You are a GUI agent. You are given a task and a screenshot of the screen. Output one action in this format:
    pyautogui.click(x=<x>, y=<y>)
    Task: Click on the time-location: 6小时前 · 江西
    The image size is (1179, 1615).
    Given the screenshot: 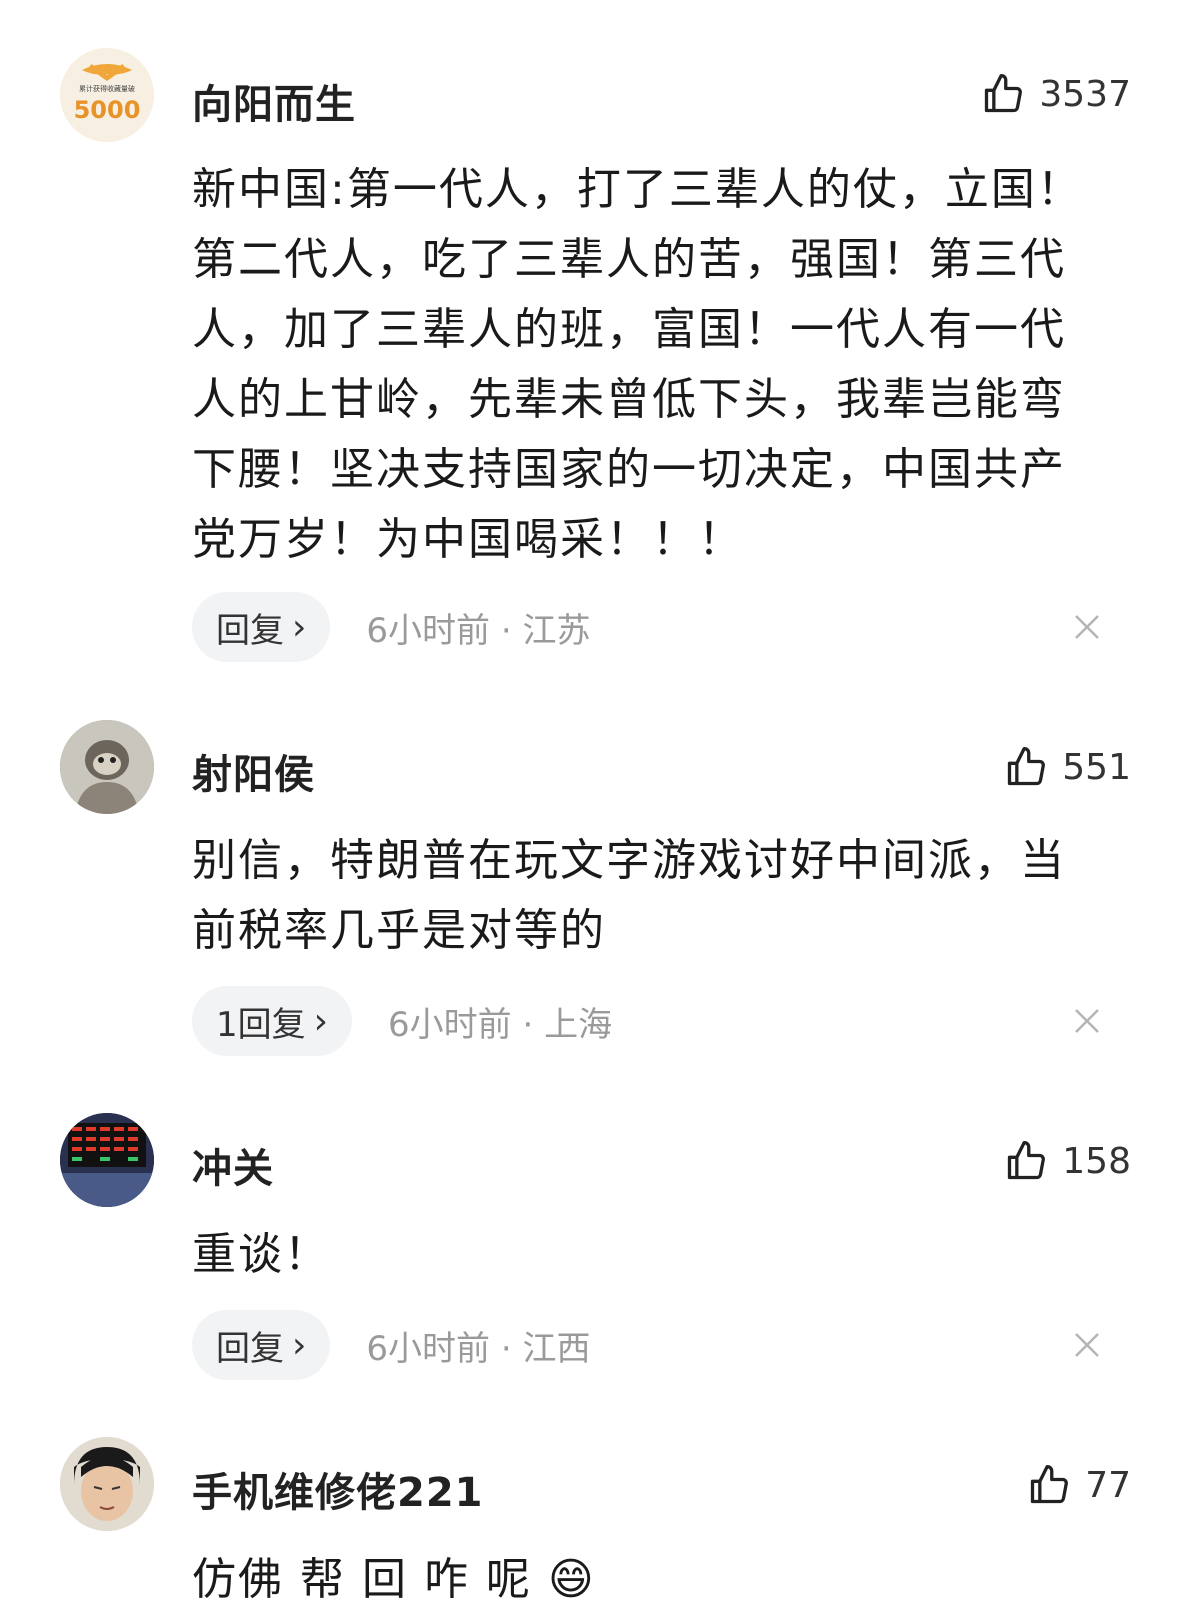 What is the action you would take?
    pyautogui.click(x=478, y=1348)
    